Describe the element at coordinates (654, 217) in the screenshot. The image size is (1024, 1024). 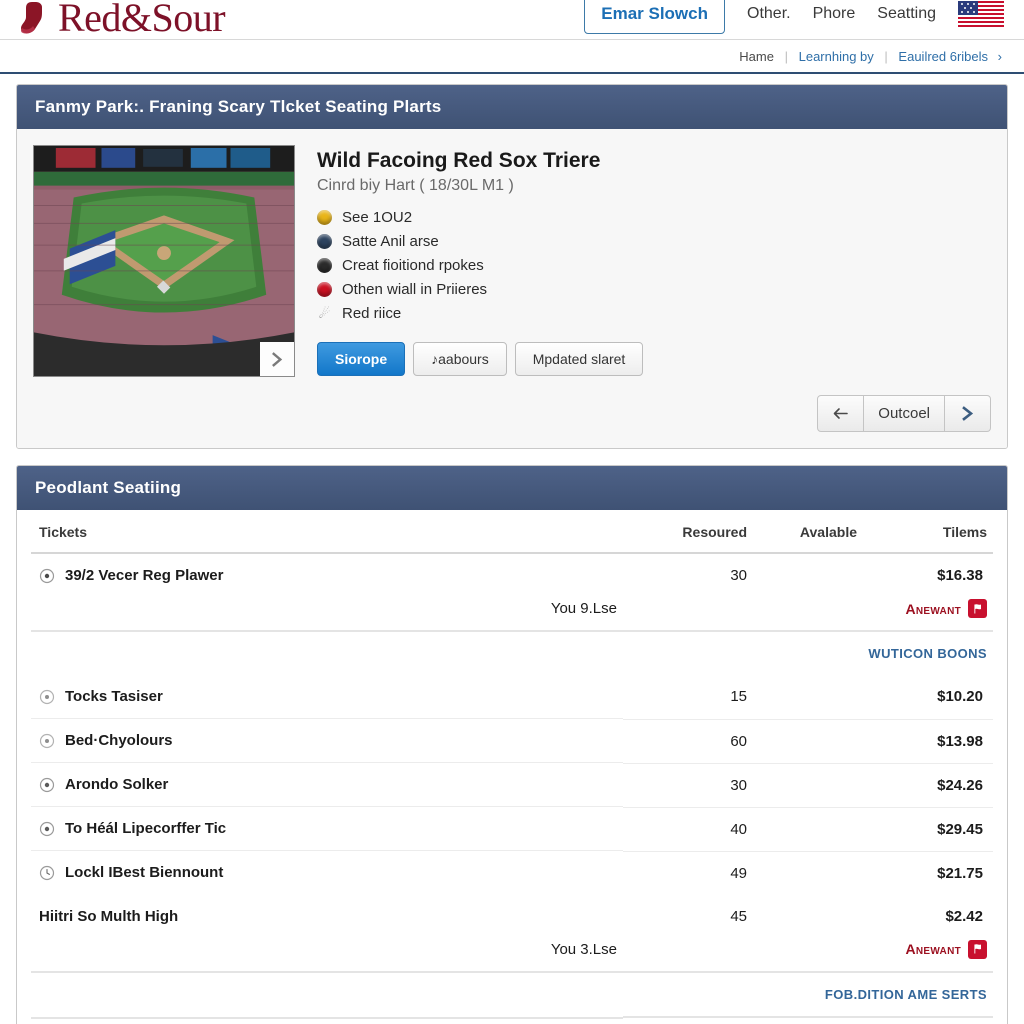
I see `list-item: See 1OU2` at that location.